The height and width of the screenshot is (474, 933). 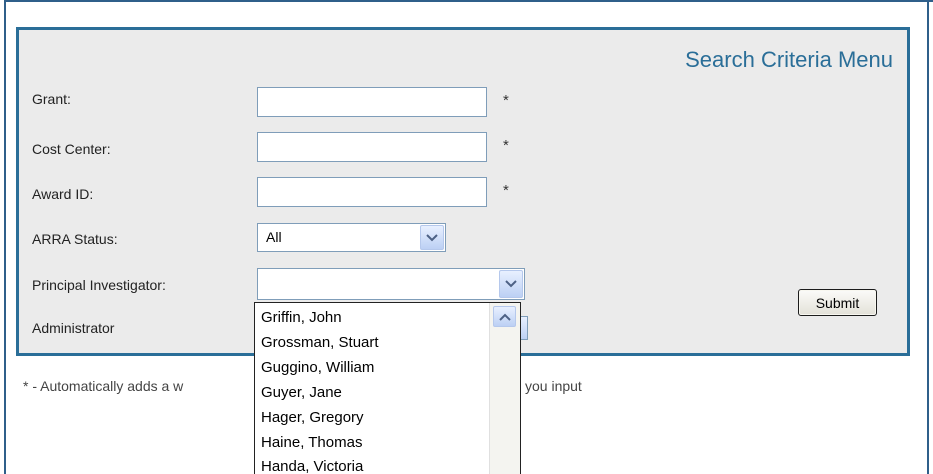 I want to click on cost-center-input, so click(x=372, y=147).